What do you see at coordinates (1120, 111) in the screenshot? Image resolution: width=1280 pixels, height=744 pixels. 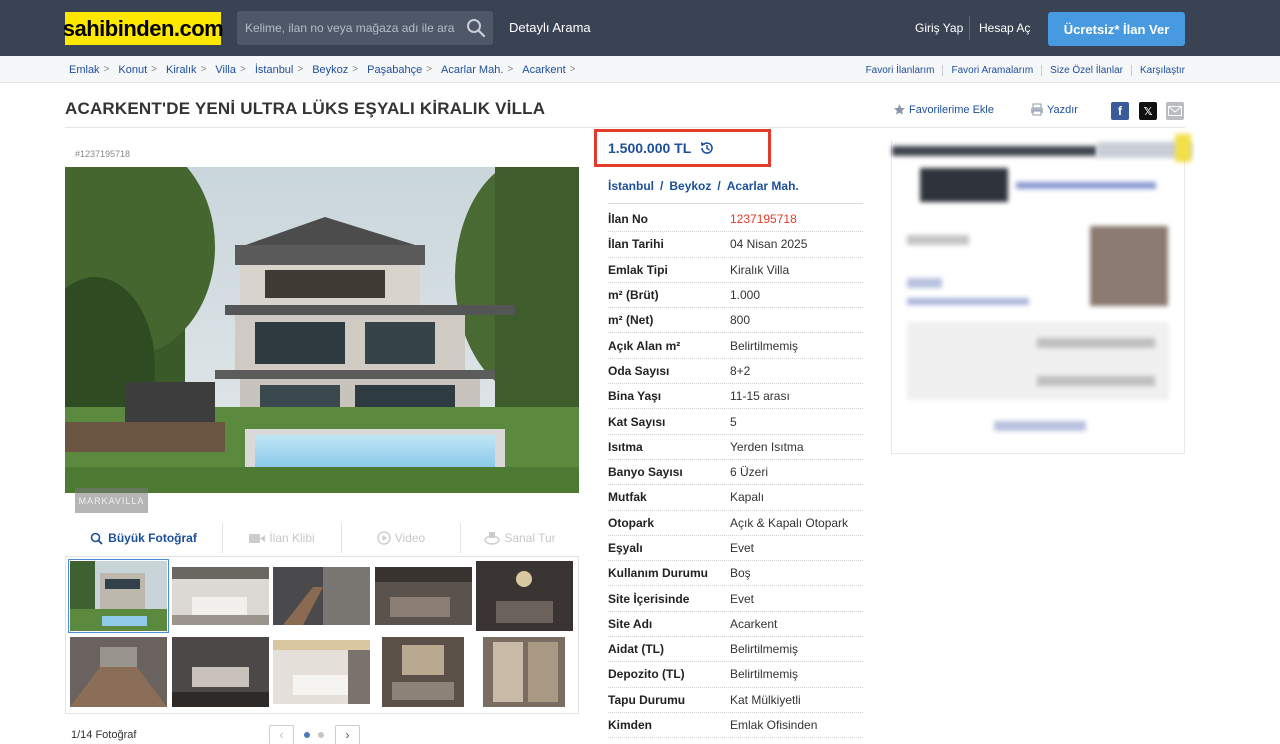 I see `facebook-share-icon: f` at bounding box center [1120, 111].